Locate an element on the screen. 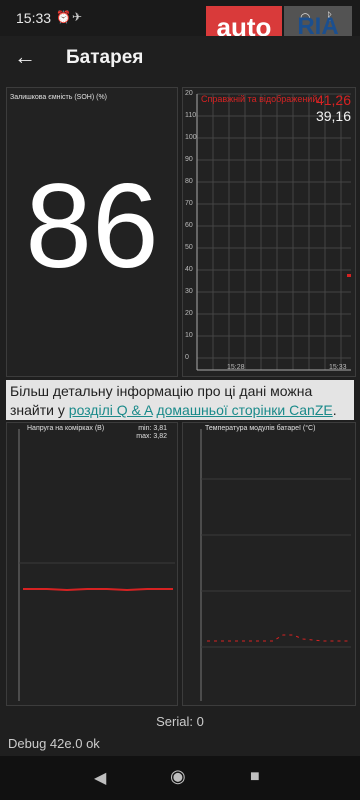  soh-label: Залишкова ємність (SOH) (%) is located at coordinates (59, 97).